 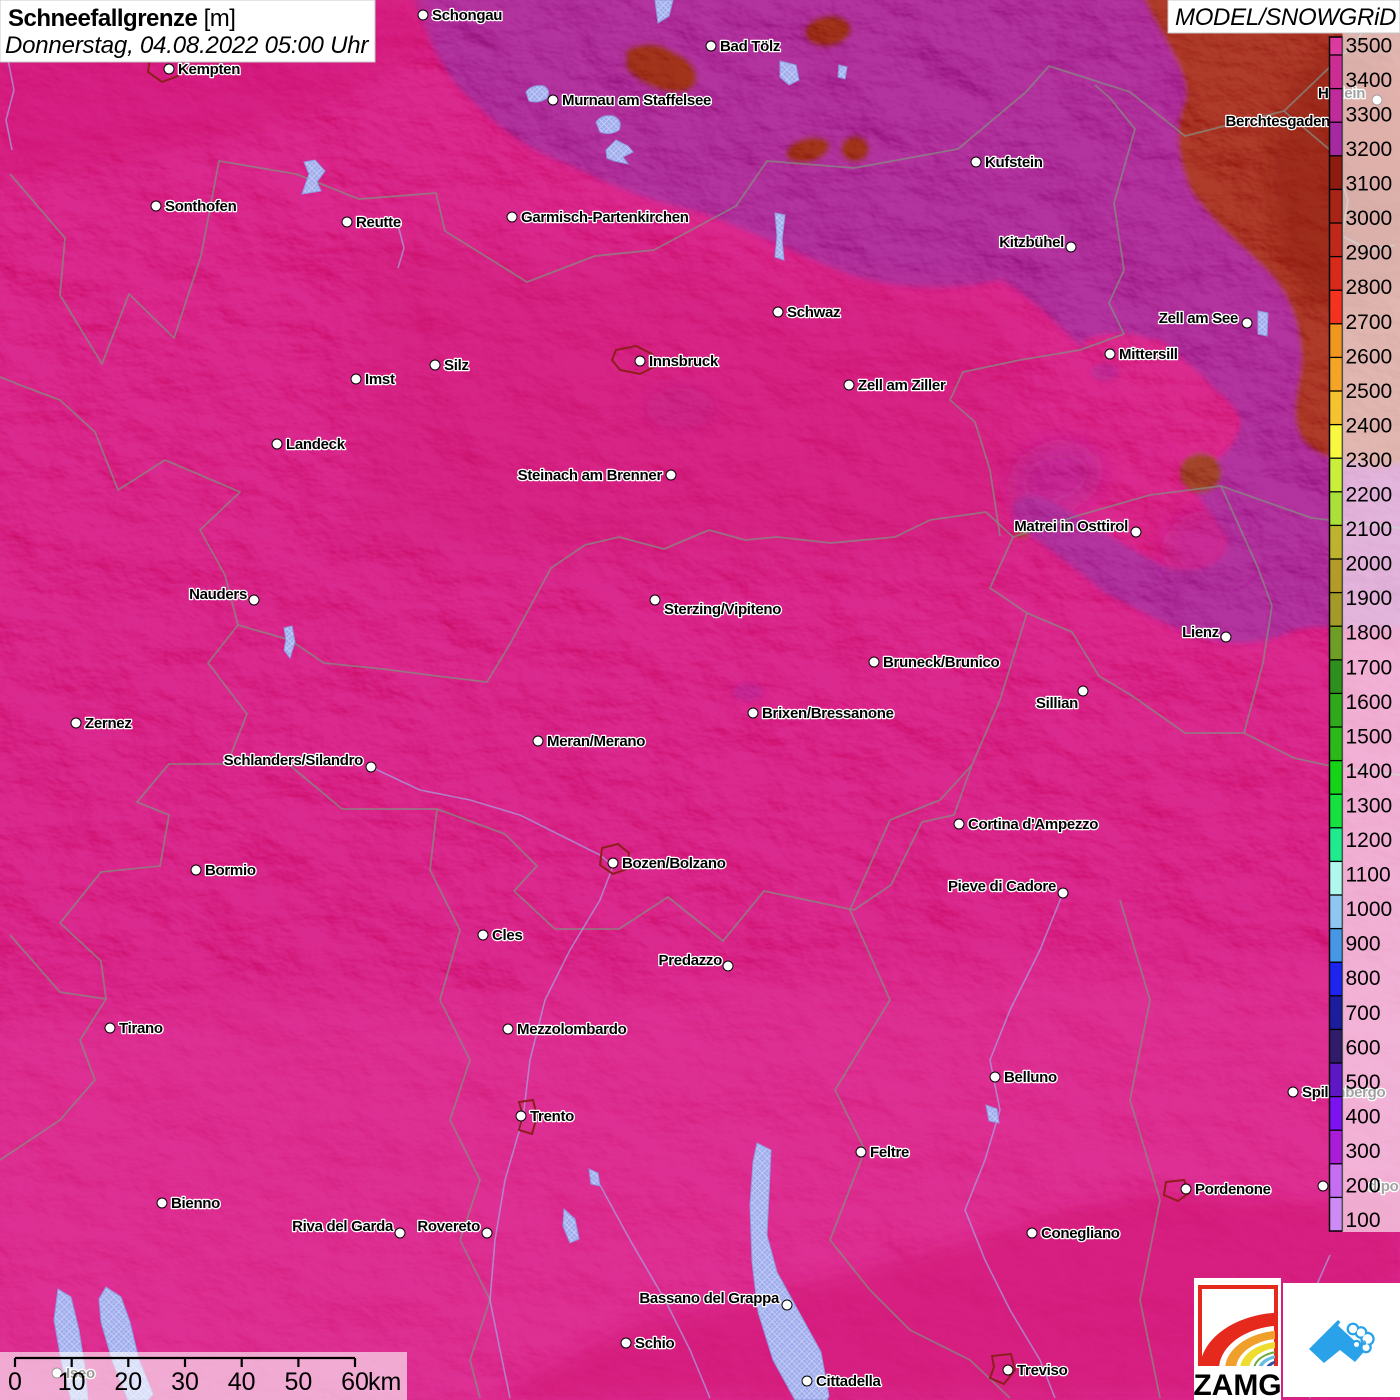 What do you see at coordinates (1369, 909) in the screenshot?
I see `svg-text: 1000` at bounding box center [1369, 909].